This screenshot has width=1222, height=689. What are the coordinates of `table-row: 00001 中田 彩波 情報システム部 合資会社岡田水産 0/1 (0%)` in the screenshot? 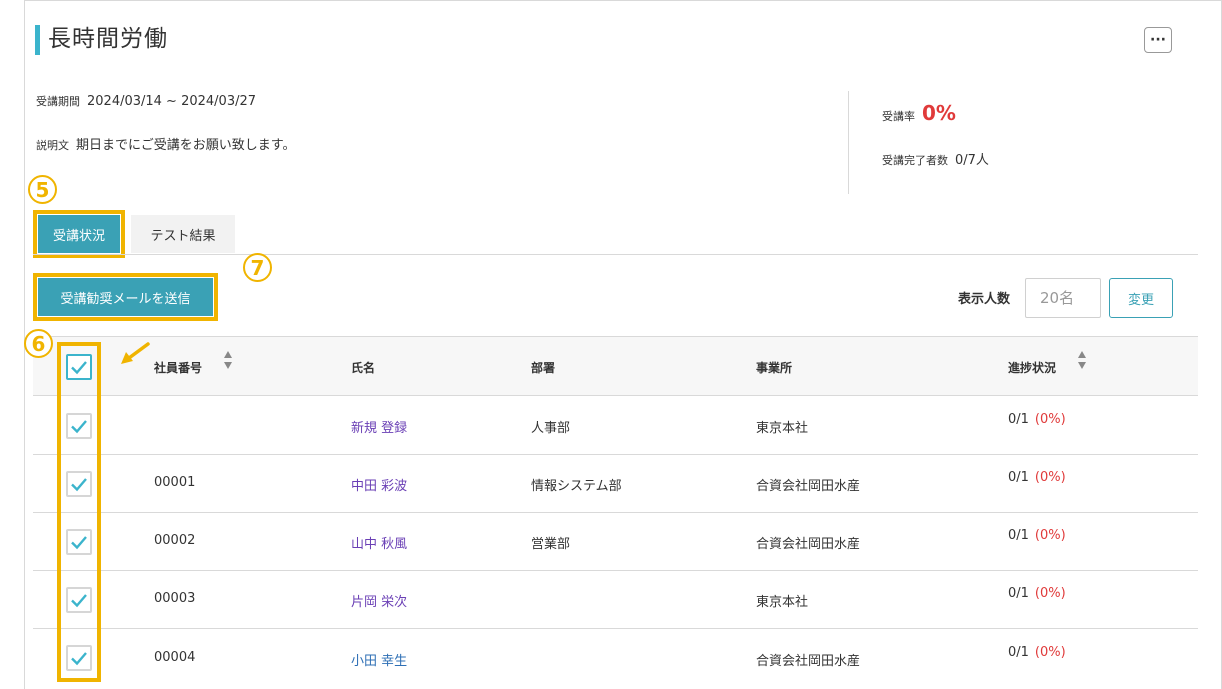 It's located at (615, 484).